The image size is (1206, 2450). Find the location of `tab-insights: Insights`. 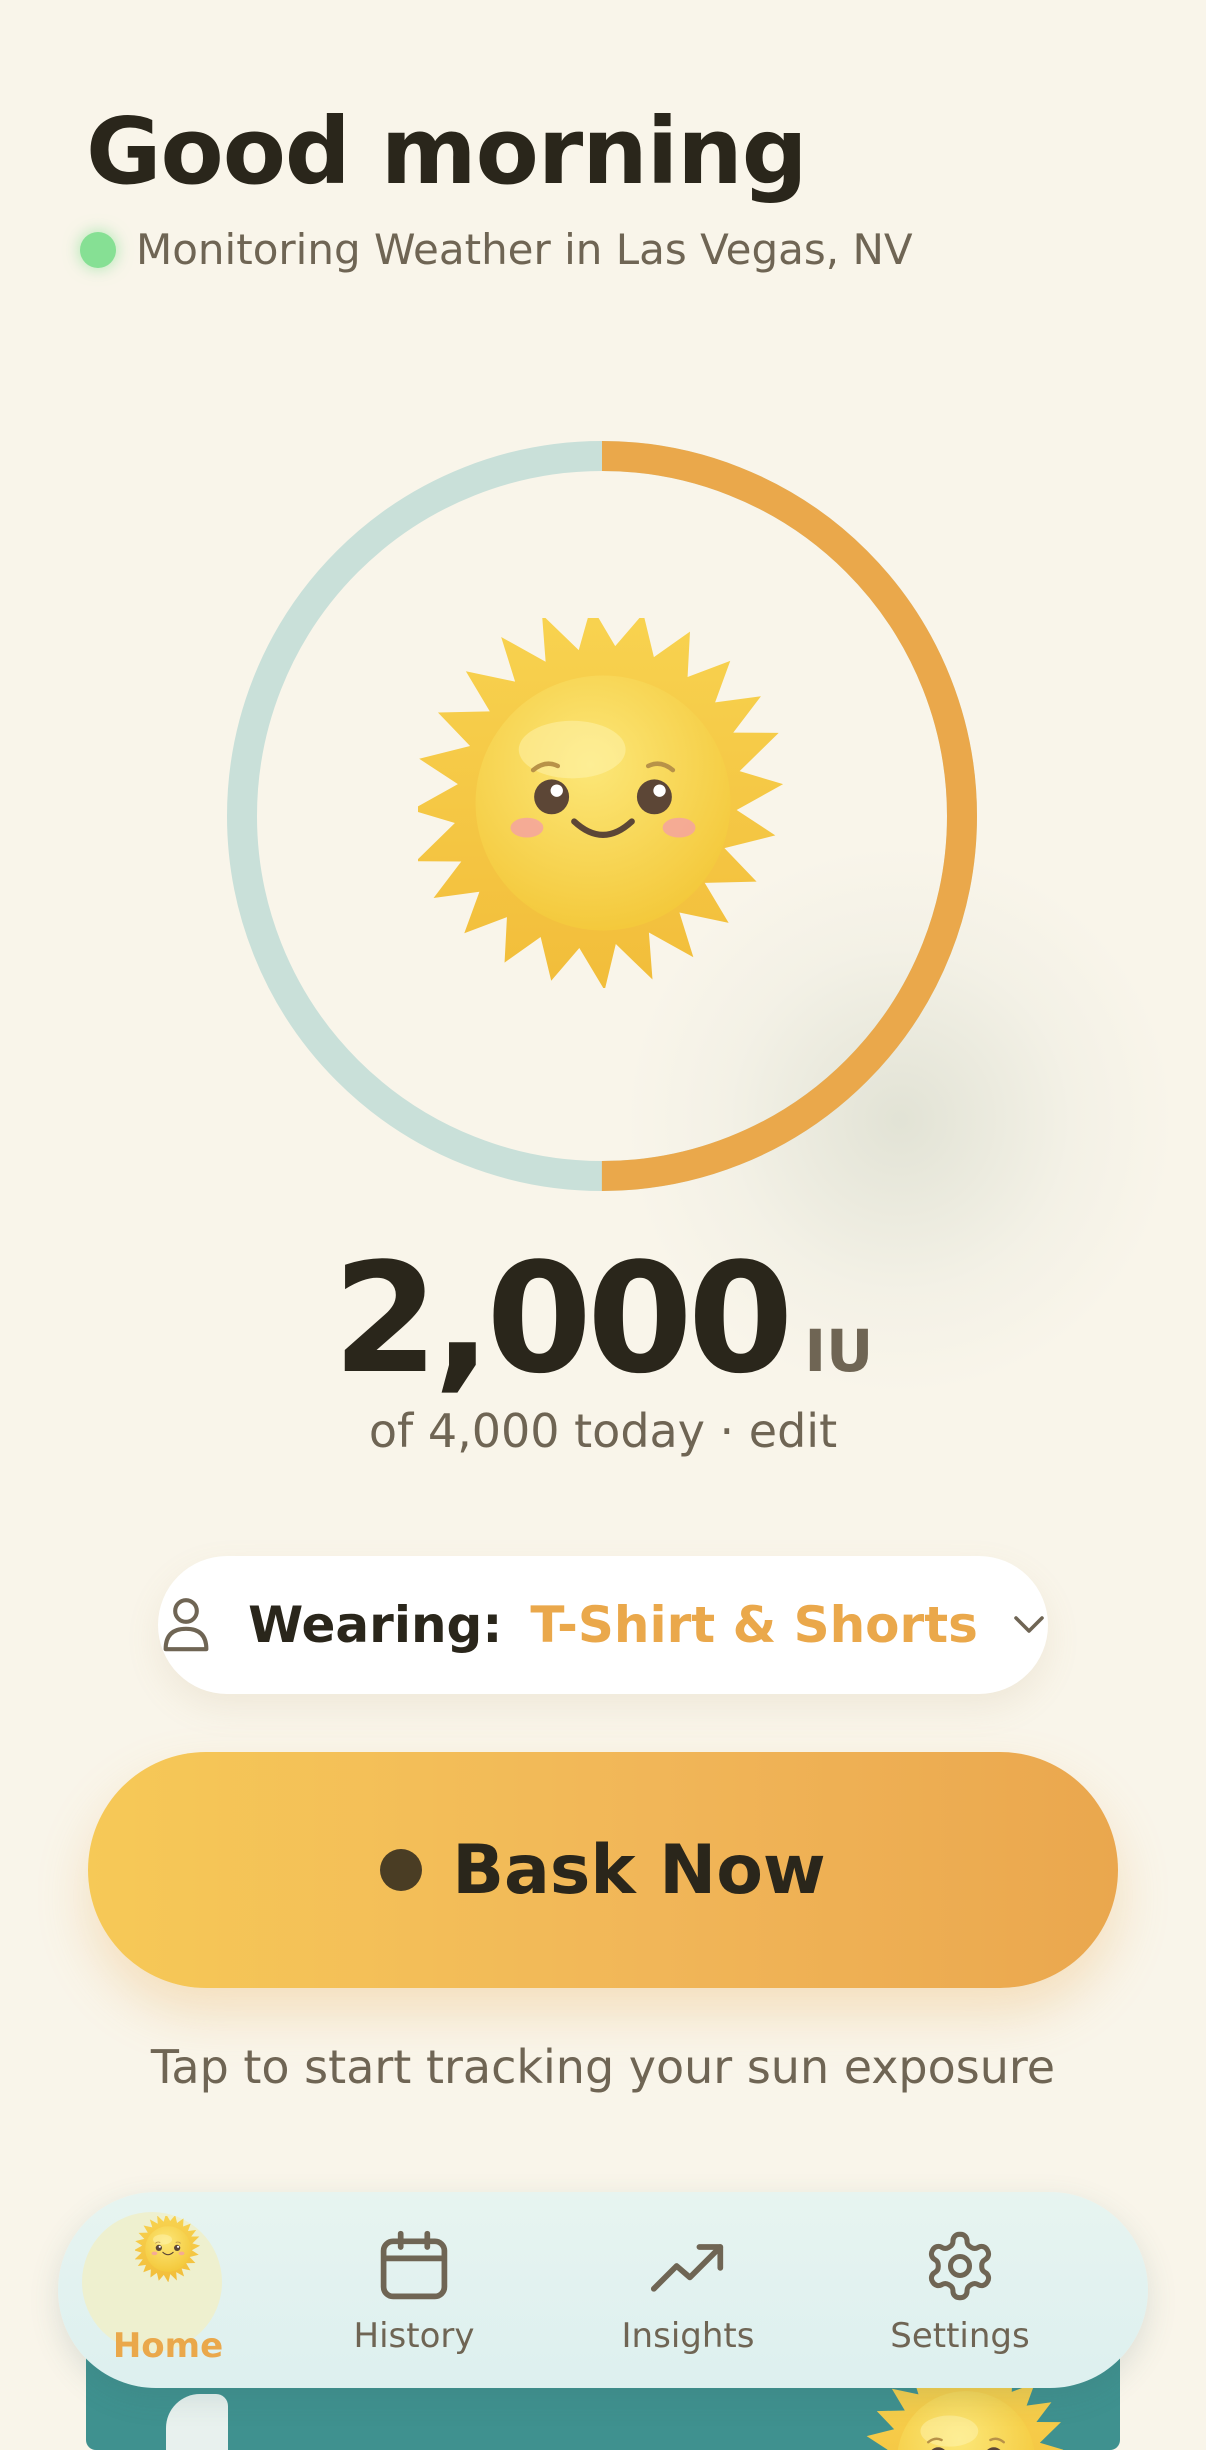

tab-insights: Insights is located at coordinates (688, 2290).